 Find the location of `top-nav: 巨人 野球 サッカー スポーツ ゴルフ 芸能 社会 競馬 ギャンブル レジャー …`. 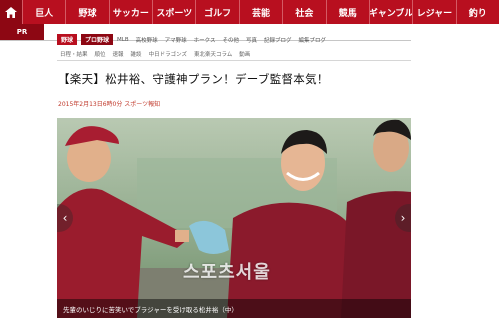

top-nav: 巨人 野球 サッカー スポーツ ゴルフ 芸能 社会 競馬 ギャンブル レジャー … is located at coordinates (249, 12).